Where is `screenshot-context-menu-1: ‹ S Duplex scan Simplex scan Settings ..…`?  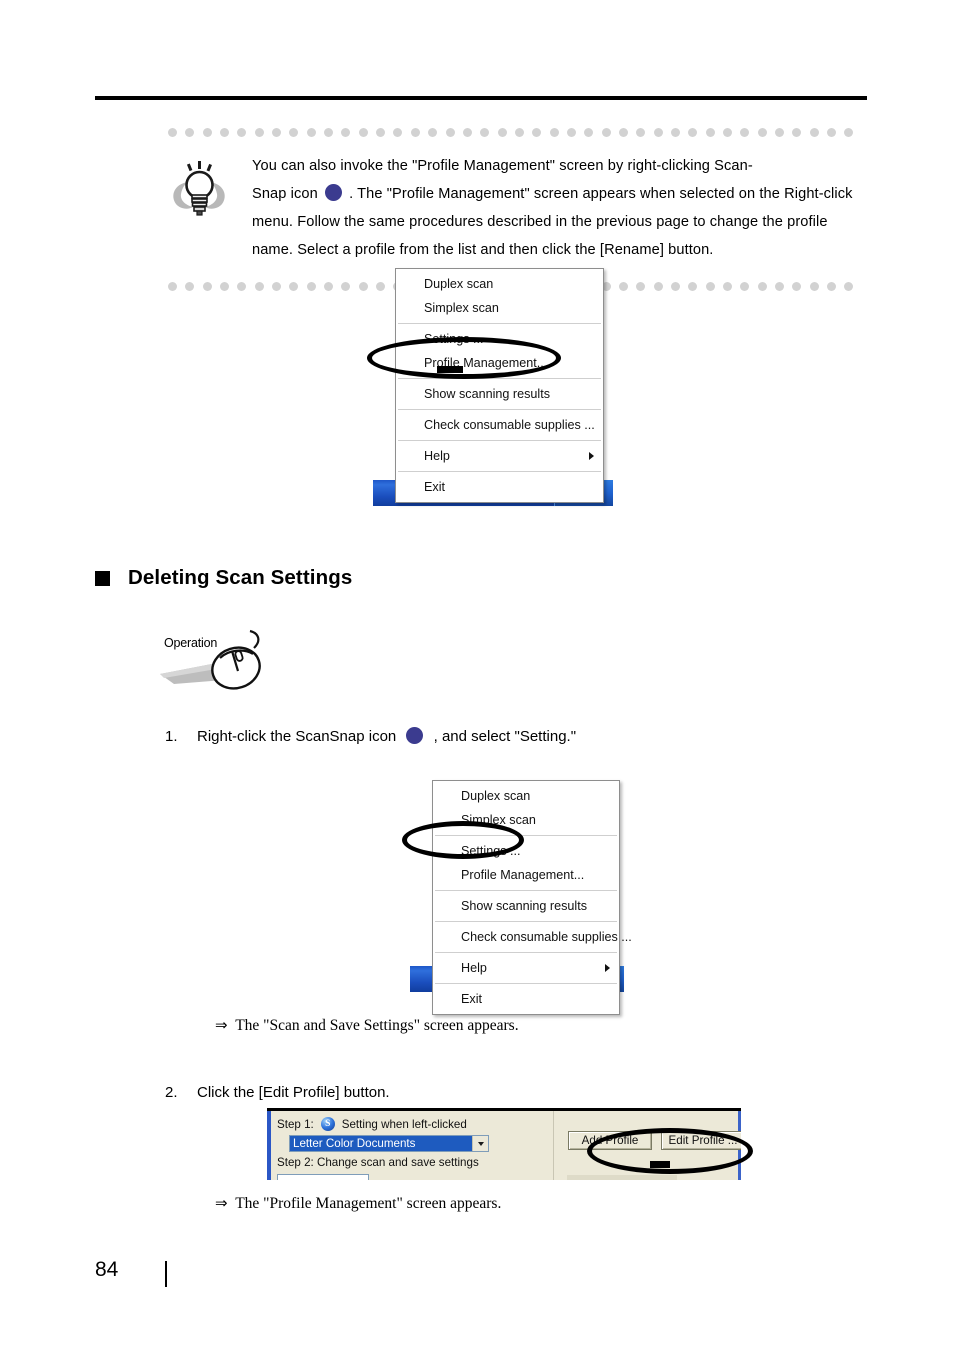
screenshot-context-menu-1: ‹ S Duplex scan Simplex scan Settings ..… is located at coordinates (490, 387).